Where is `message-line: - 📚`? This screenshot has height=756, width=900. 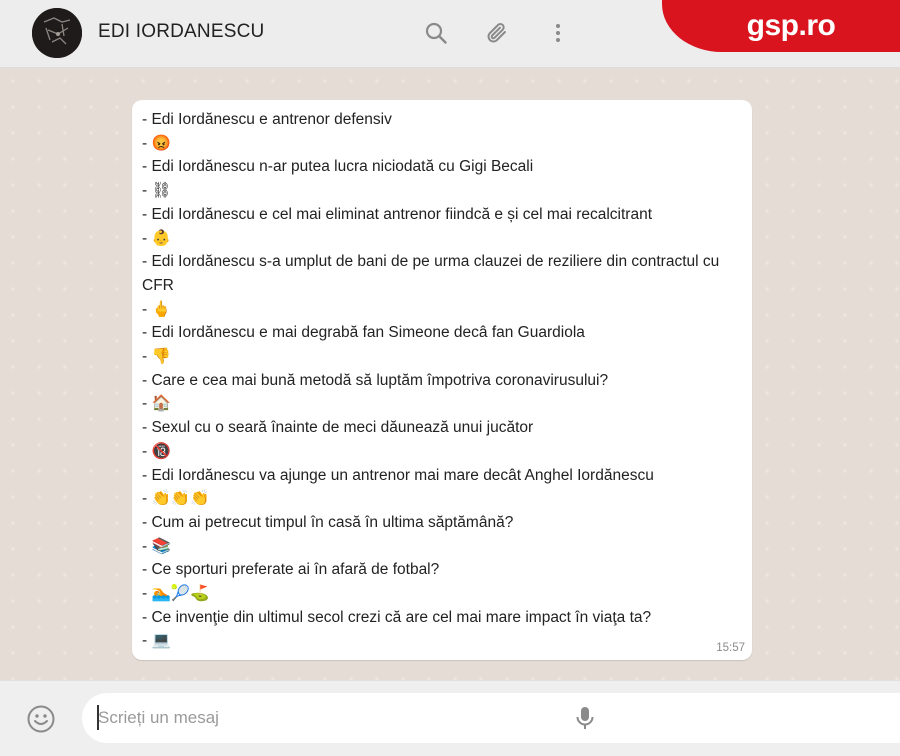
message-line: - 📚 is located at coordinates (156, 546).